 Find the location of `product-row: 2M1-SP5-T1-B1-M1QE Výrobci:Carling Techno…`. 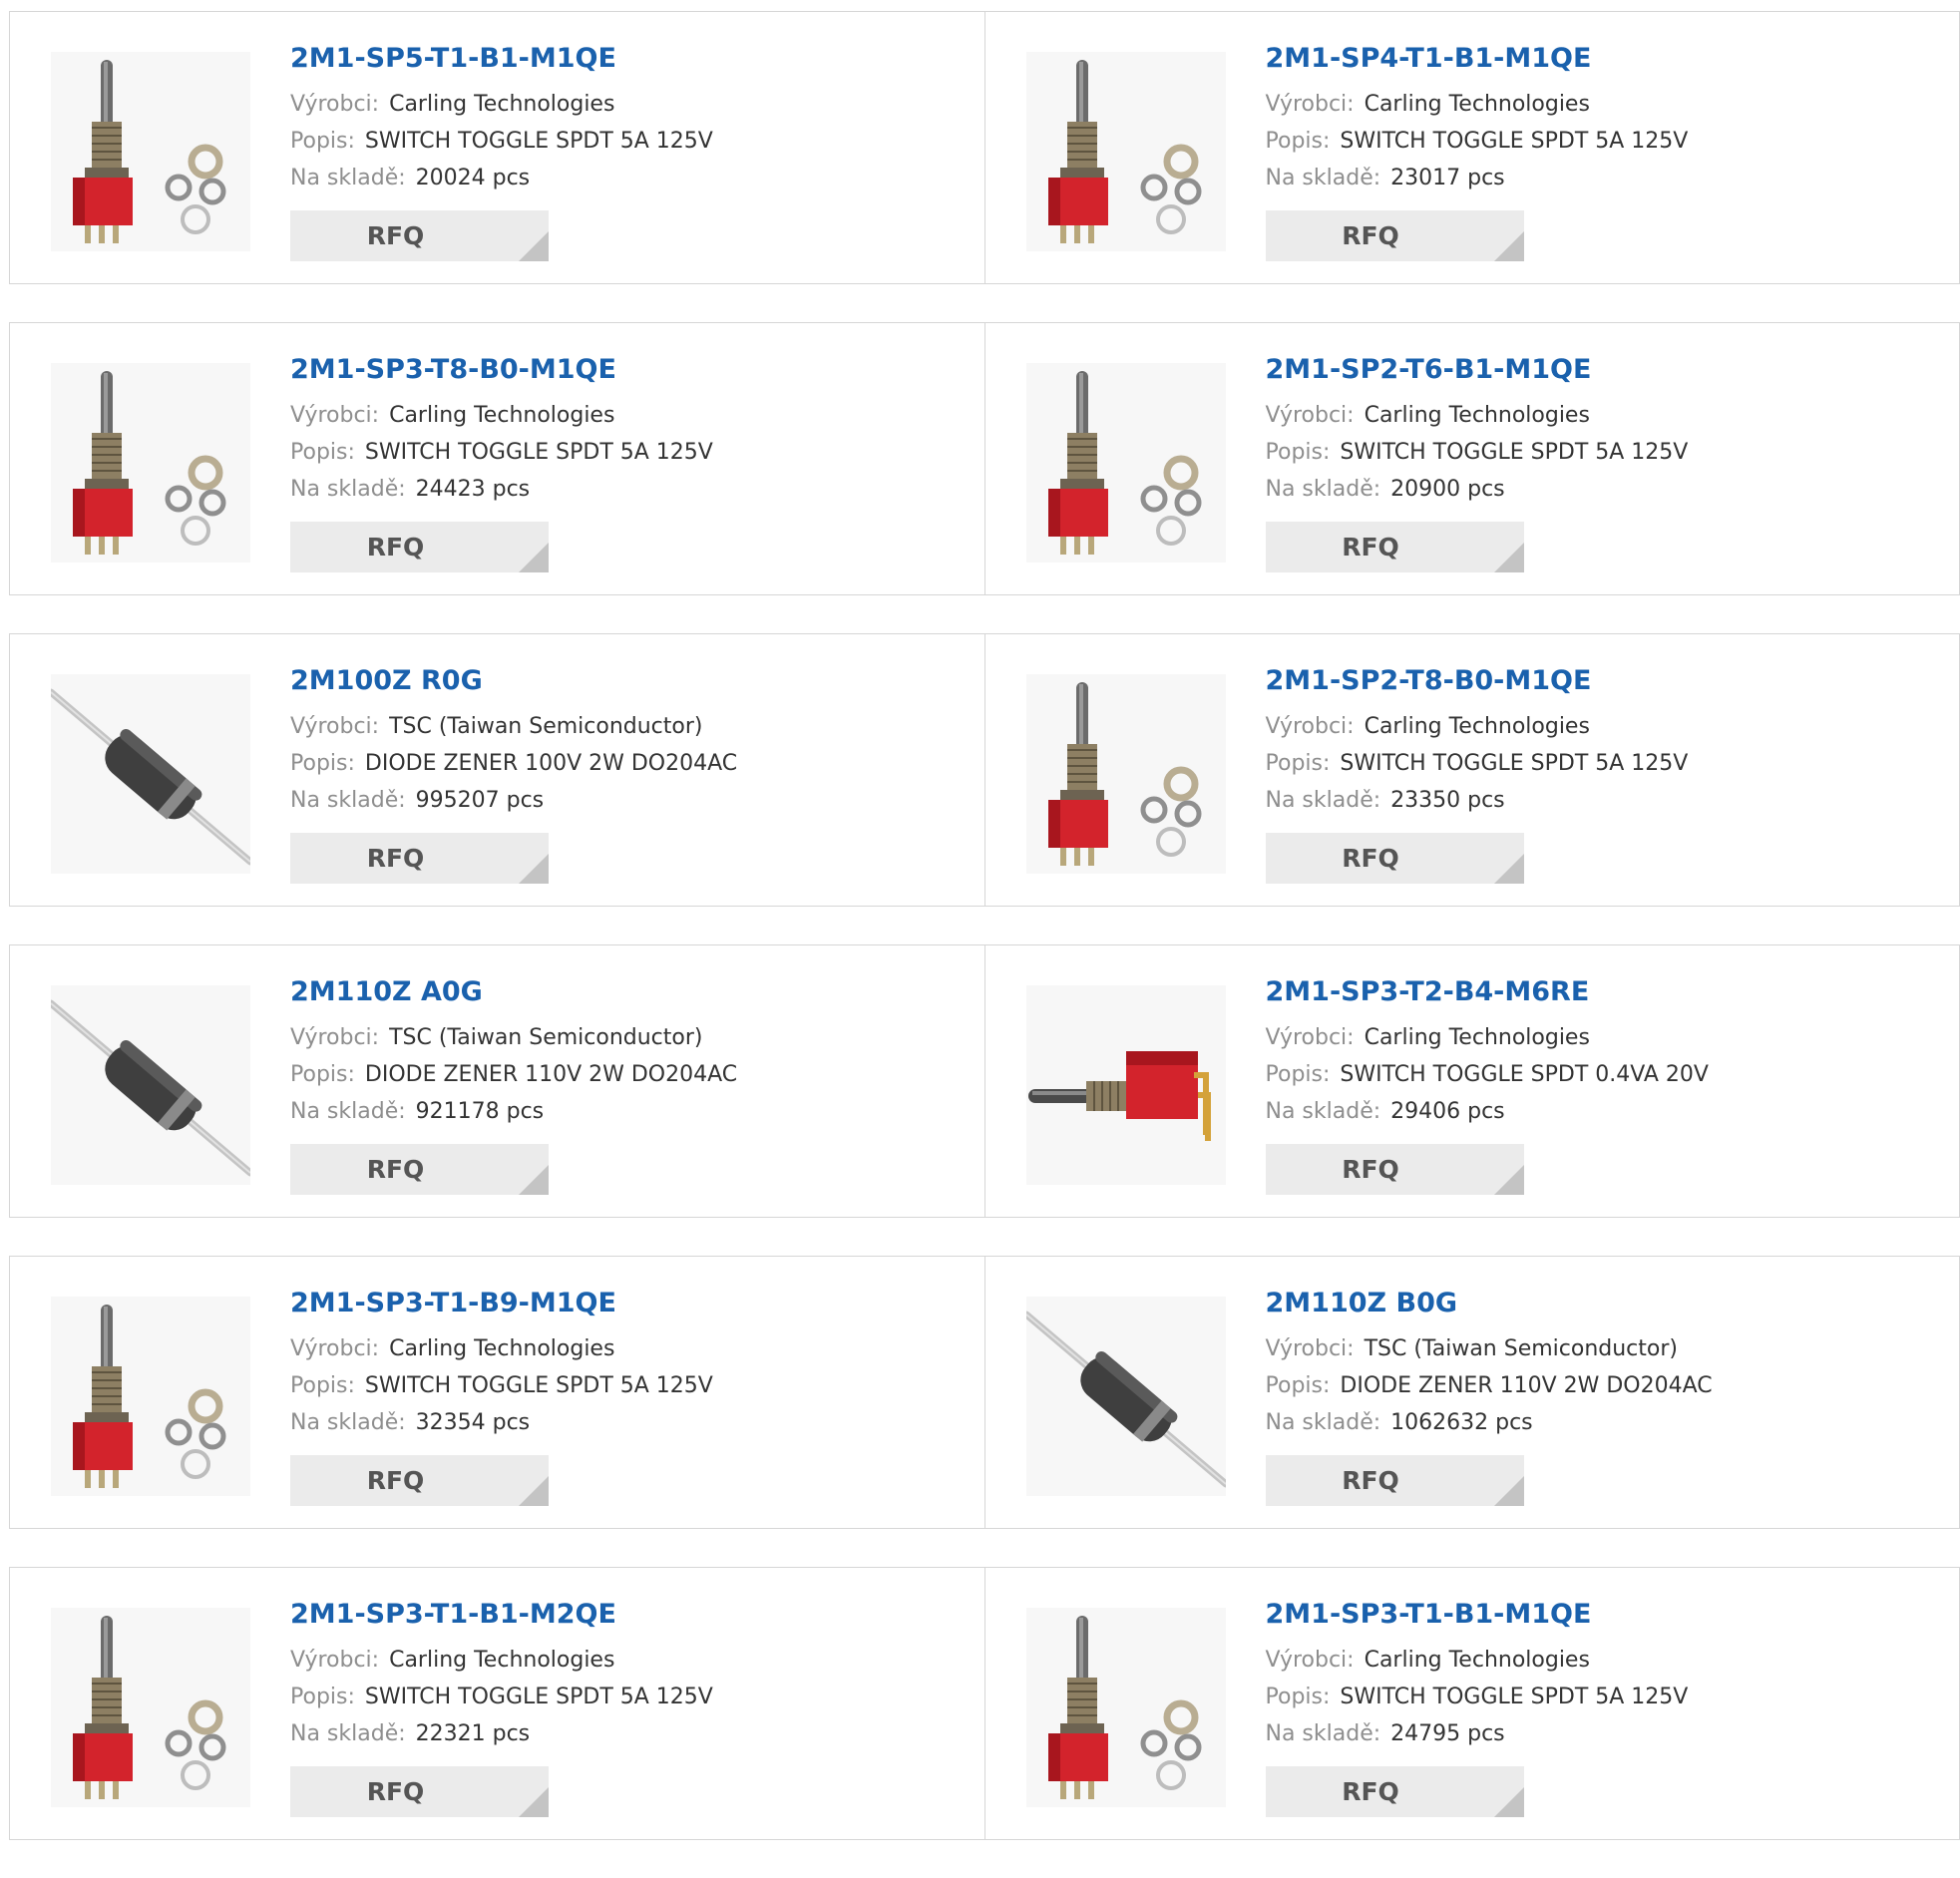

product-row: 2M1-SP5-T1-B1-M1QE Výrobci:Carling Techno… is located at coordinates (985, 147).